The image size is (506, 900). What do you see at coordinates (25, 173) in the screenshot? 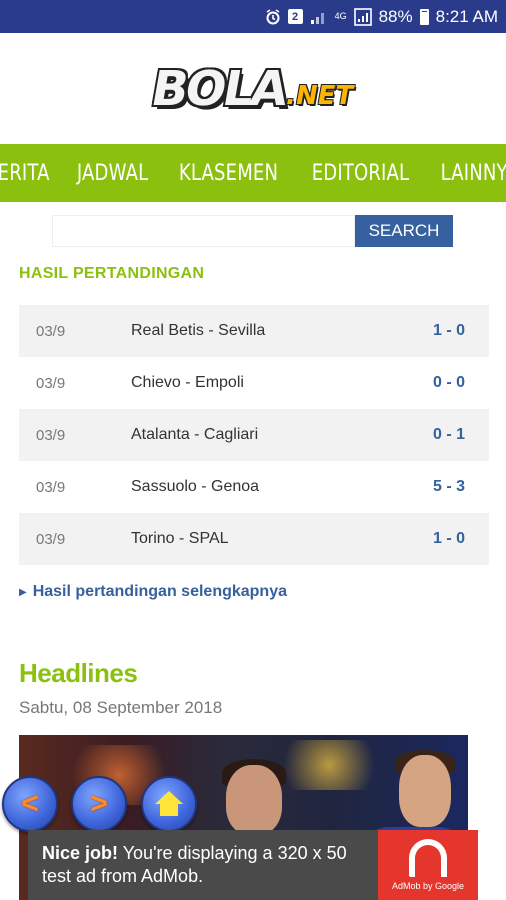
I see `nav-item-berita: BERITA` at bounding box center [25, 173].